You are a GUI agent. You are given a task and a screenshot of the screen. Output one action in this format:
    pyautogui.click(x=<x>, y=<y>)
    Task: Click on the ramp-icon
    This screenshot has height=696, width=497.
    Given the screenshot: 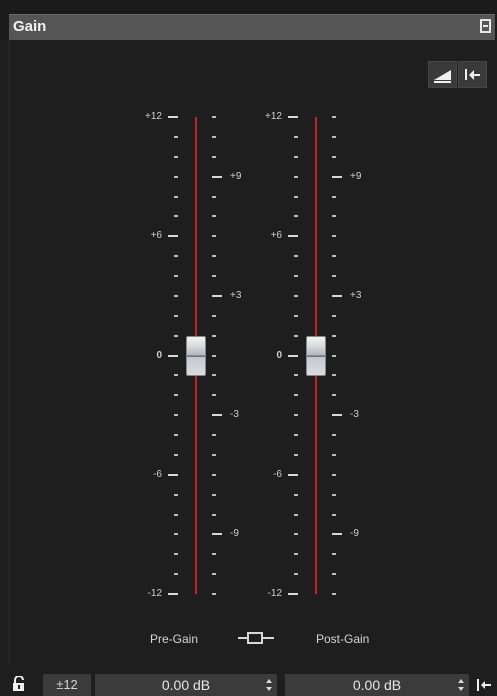 What is the action you would take?
    pyautogui.click(x=442, y=76)
    